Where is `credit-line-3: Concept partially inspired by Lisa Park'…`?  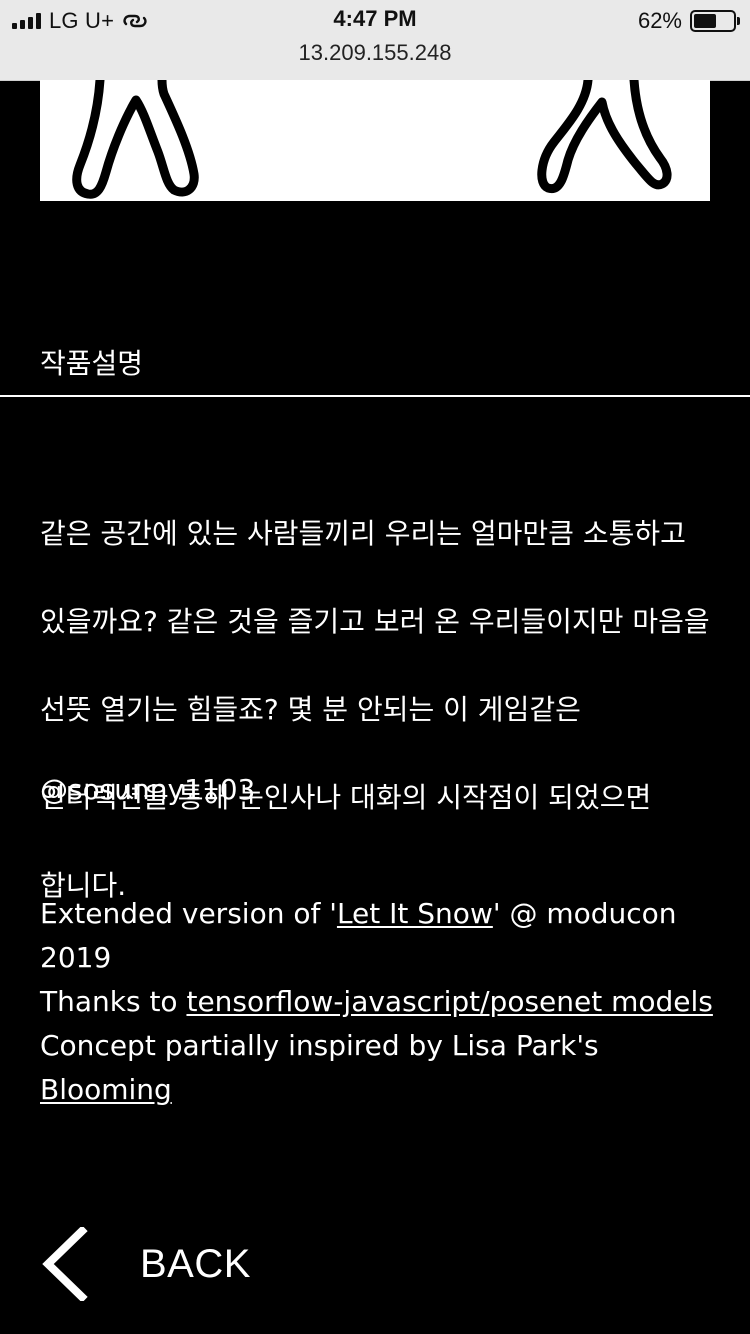 credit-line-3: Concept partially inspired by Lisa Park'… is located at coordinates (319, 1067).